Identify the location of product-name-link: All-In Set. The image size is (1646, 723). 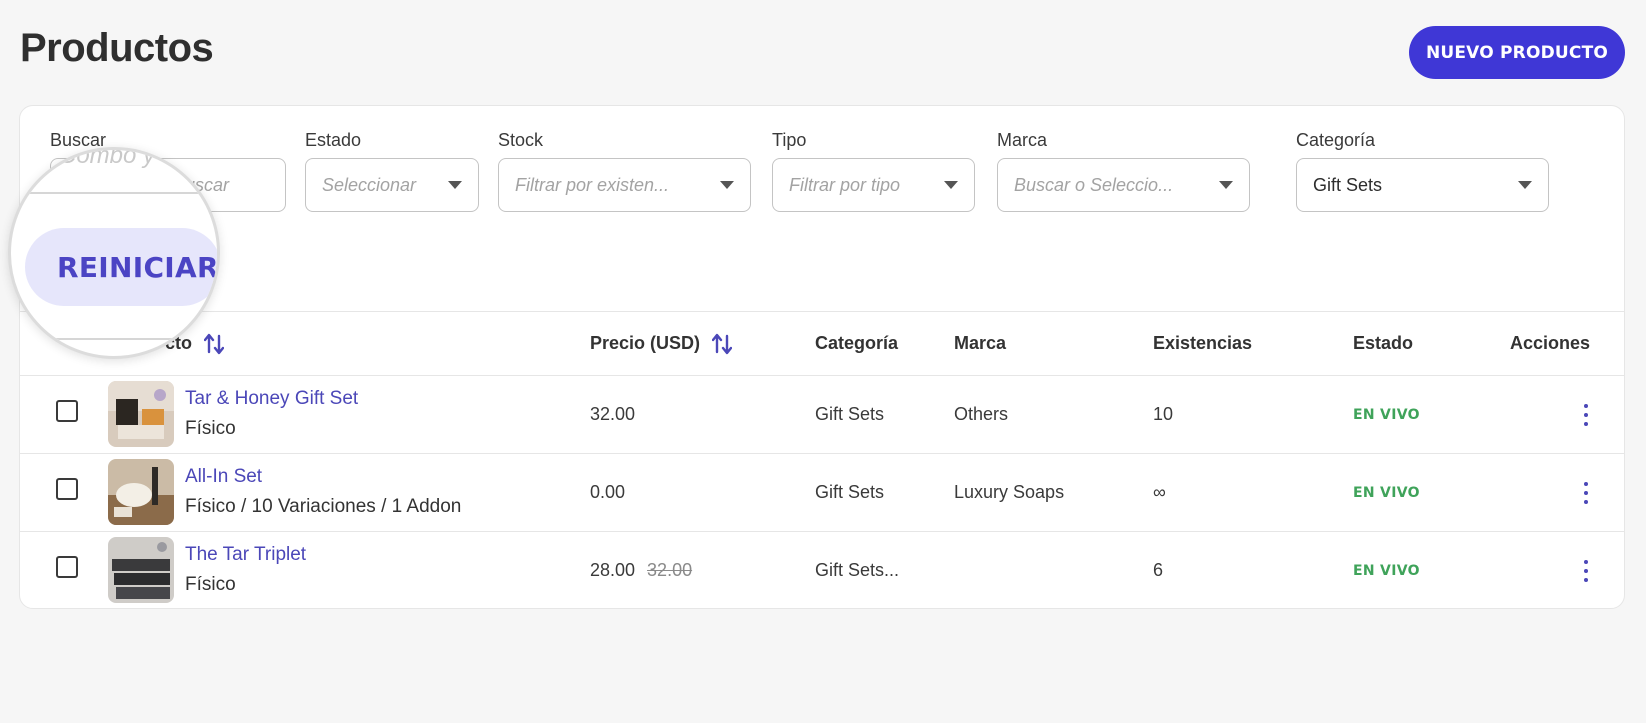
(223, 477).